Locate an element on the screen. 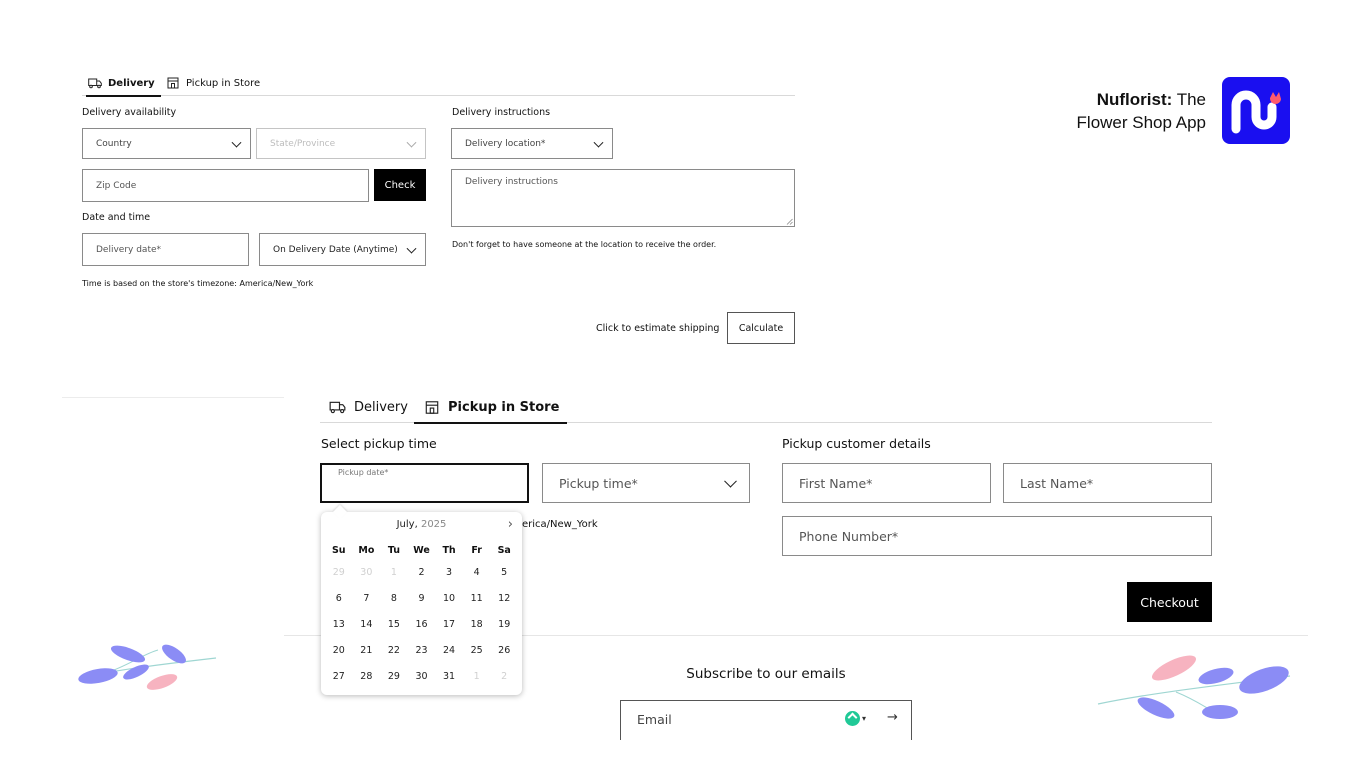 This screenshot has height=768, width=1366. resize-handle-icon is located at coordinates (789, 221).